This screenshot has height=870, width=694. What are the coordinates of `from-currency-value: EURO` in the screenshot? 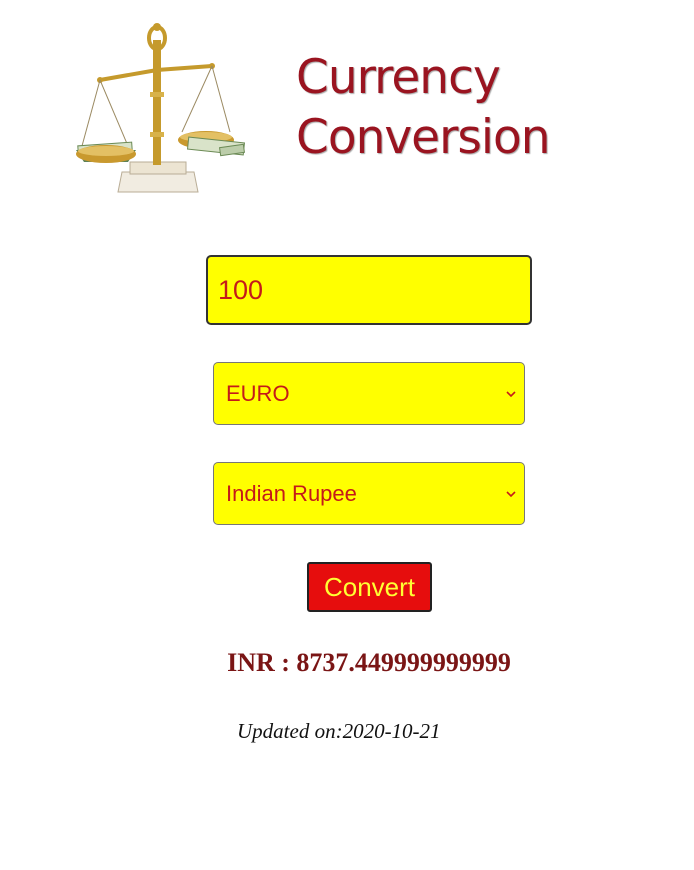 It's located at (258, 393).